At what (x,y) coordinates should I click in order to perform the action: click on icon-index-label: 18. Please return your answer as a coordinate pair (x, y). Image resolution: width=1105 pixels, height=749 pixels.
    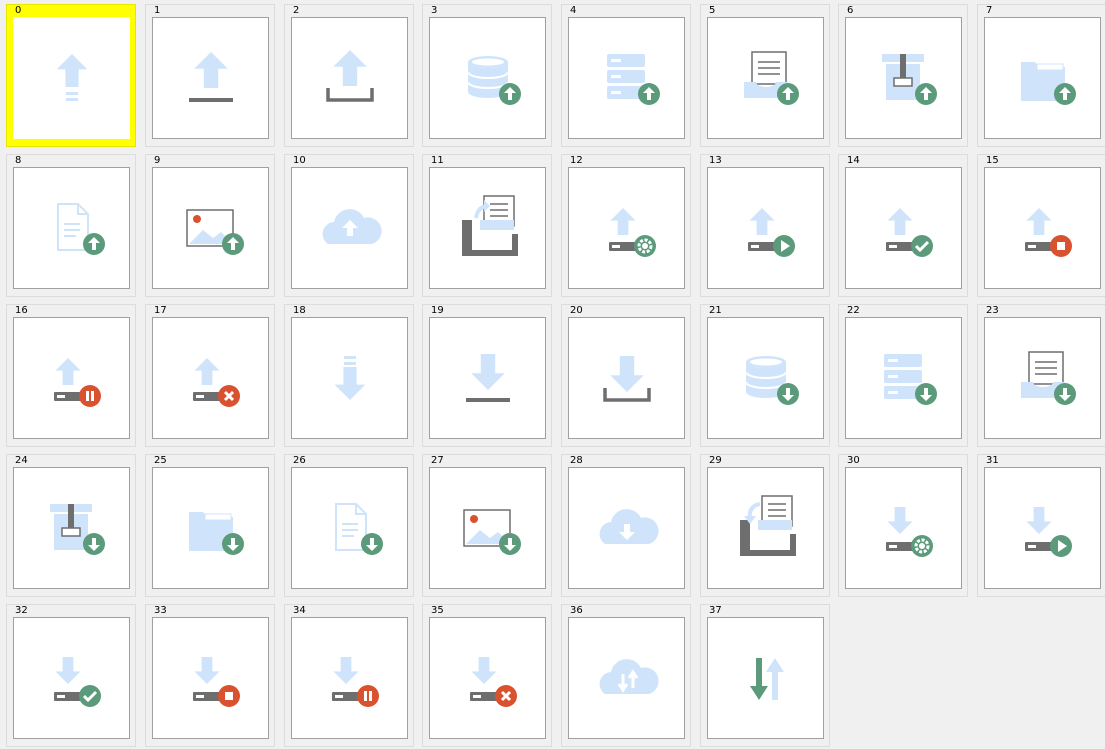
    Looking at the image, I should click on (299, 310).